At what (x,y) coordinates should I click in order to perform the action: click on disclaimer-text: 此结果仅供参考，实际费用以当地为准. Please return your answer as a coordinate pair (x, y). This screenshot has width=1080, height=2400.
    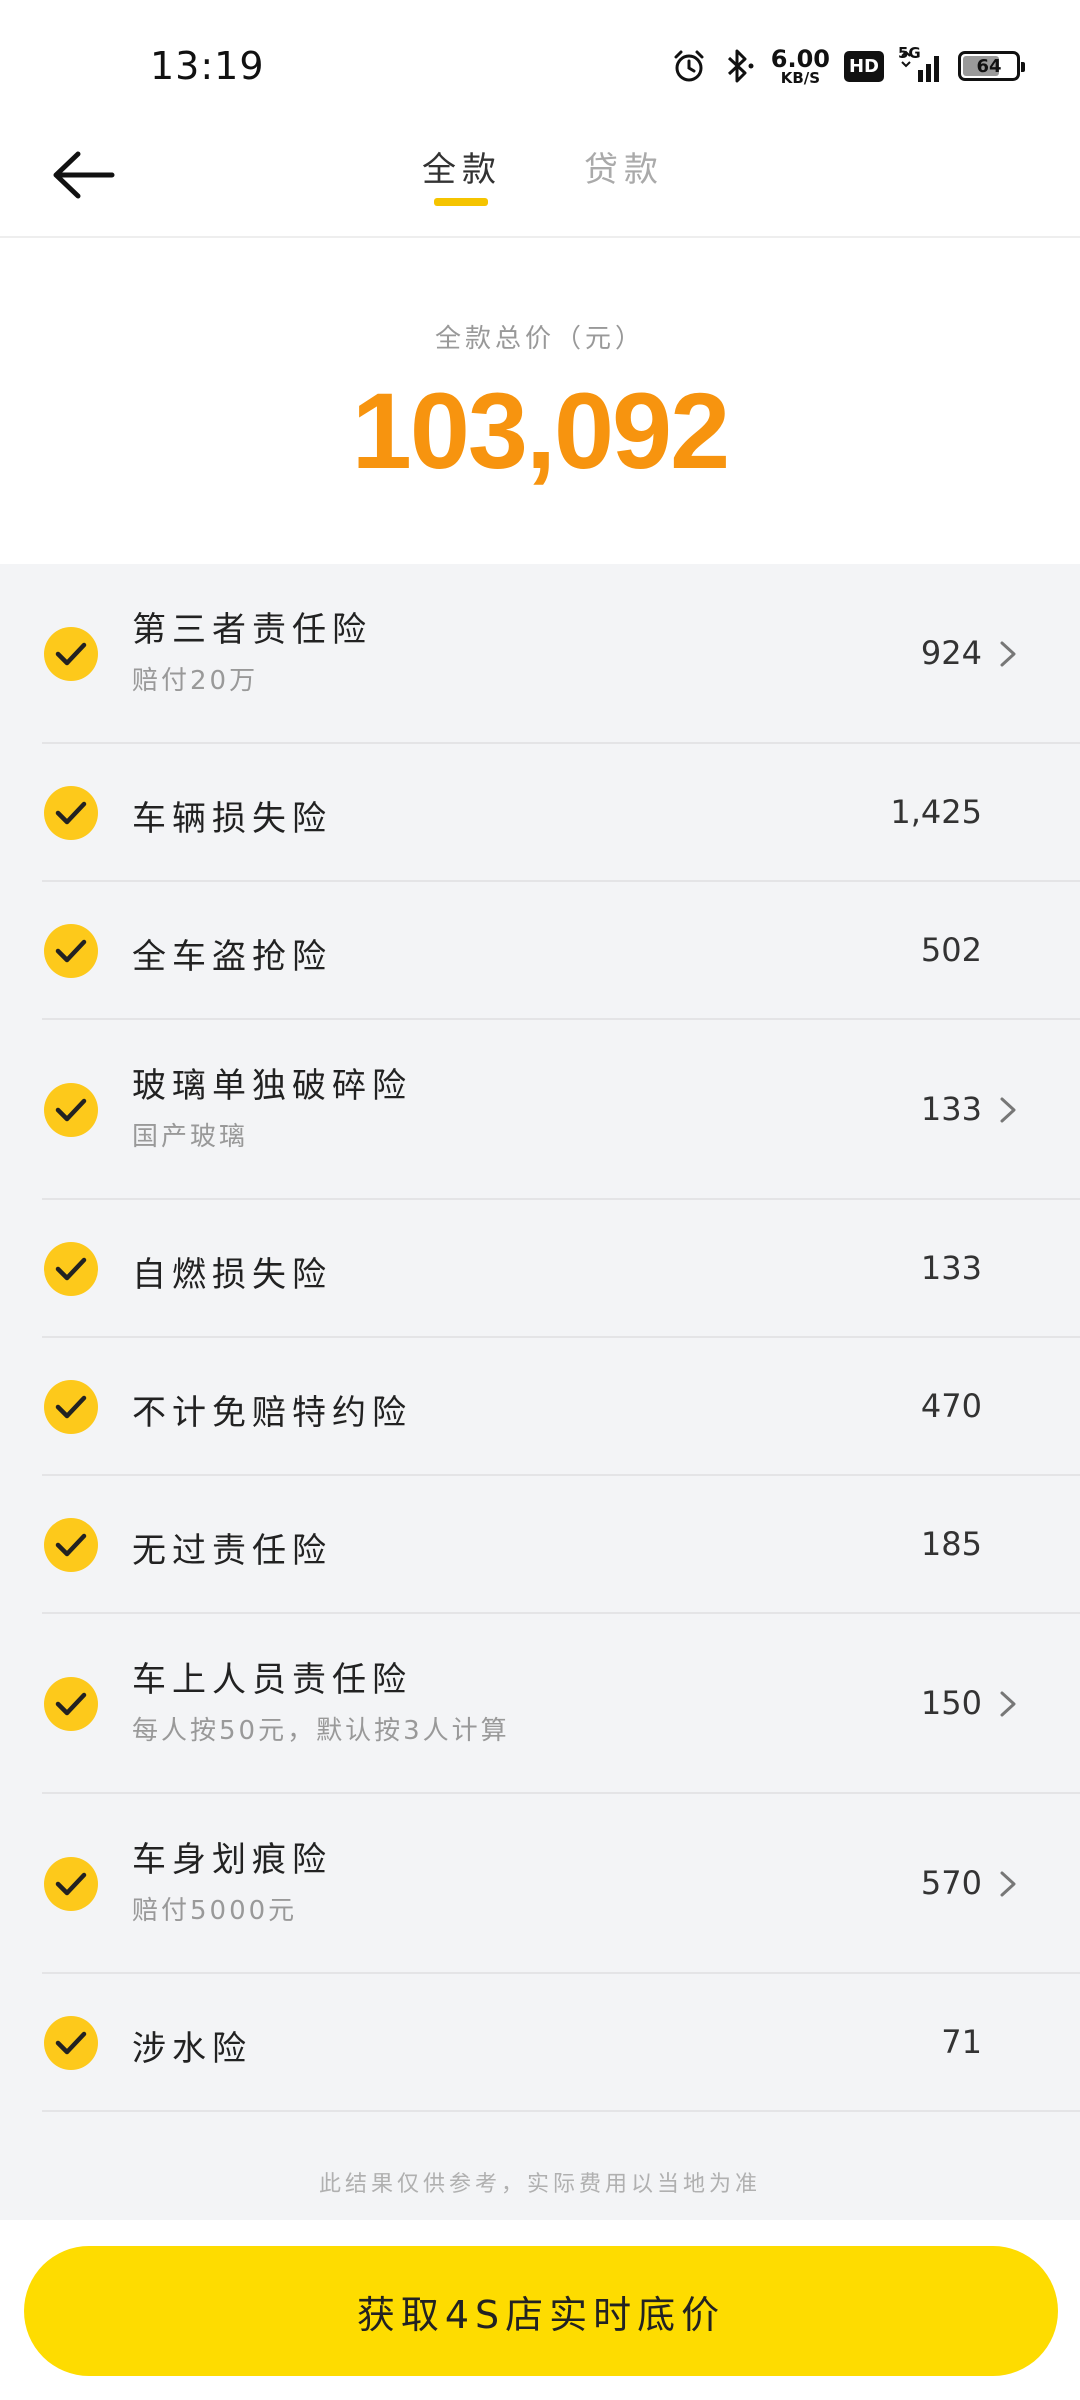
    Looking at the image, I should click on (539, 2184).